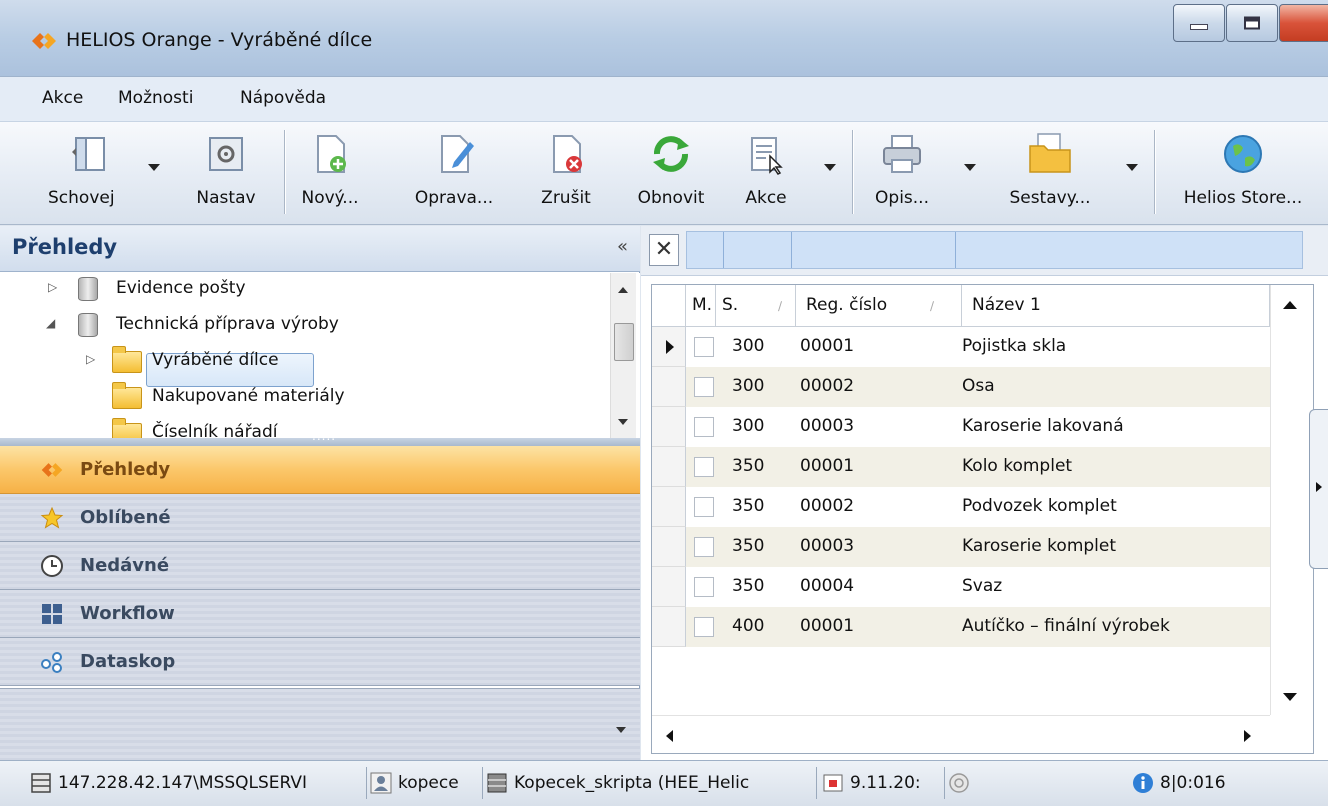 This screenshot has height=806, width=1328. What do you see at coordinates (41, 783) in the screenshot?
I see `server-icon` at bounding box center [41, 783].